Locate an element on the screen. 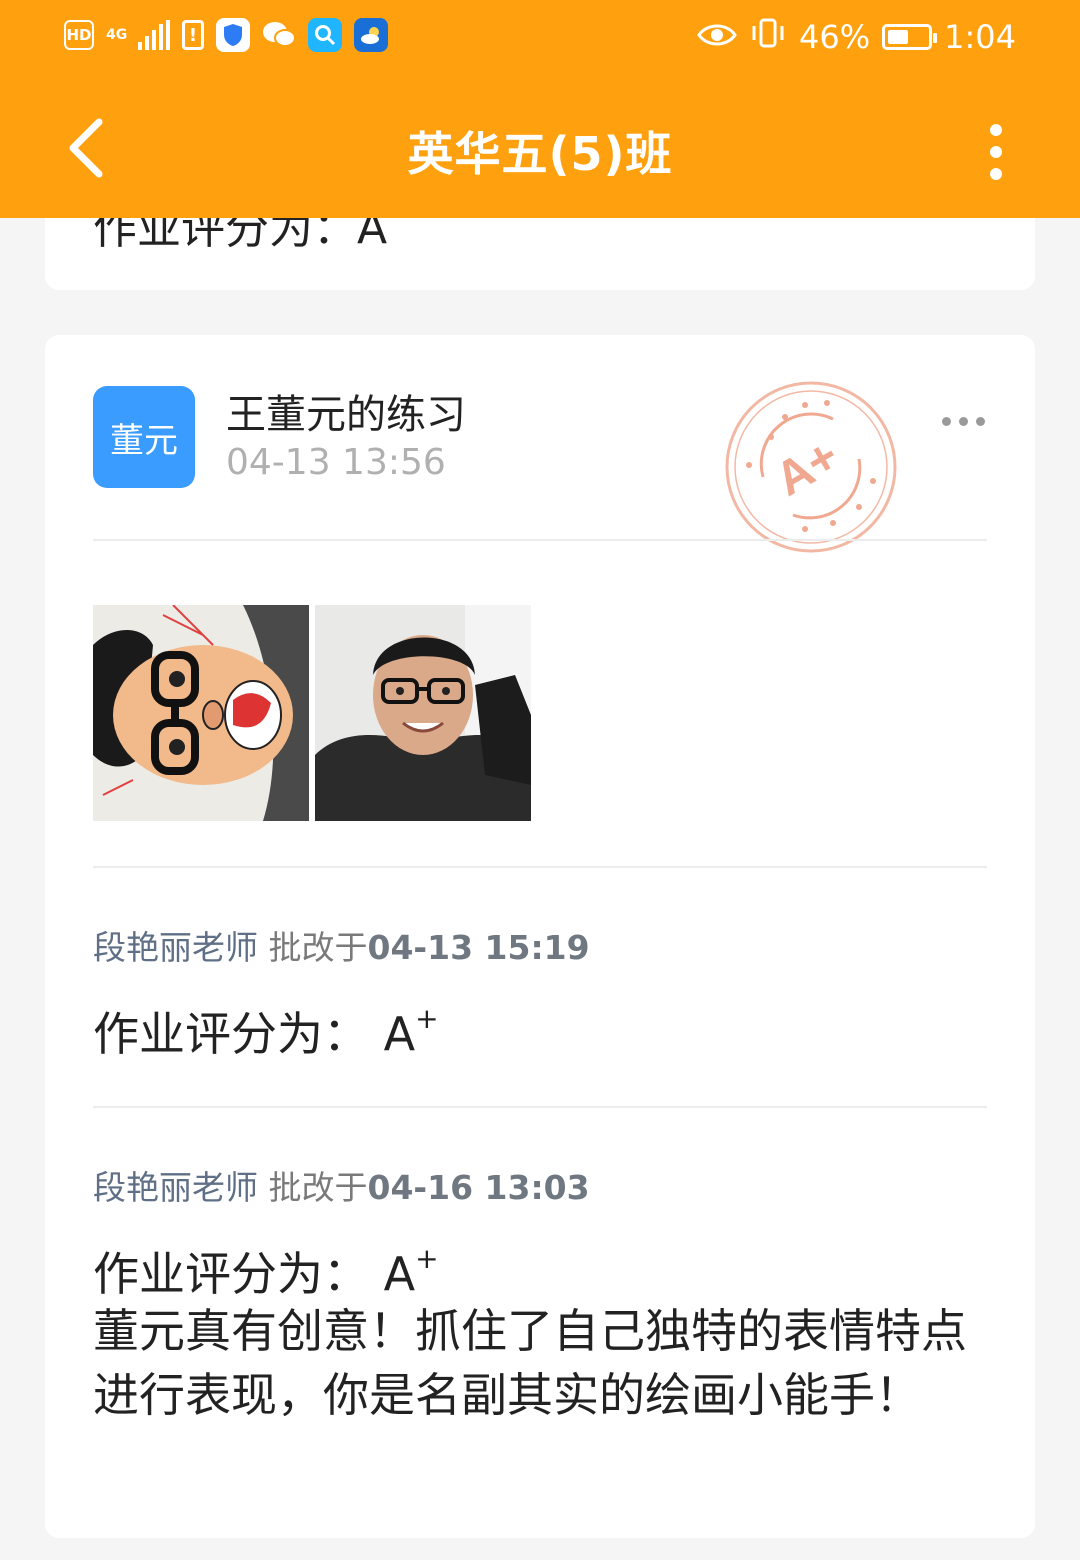  post-options-button is located at coordinates (963, 421).